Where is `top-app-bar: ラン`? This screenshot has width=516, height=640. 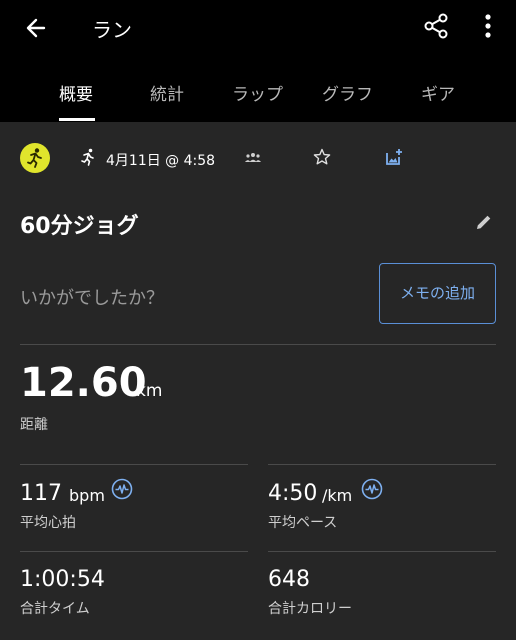
top-app-bar: ラン is located at coordinates (258, 28).